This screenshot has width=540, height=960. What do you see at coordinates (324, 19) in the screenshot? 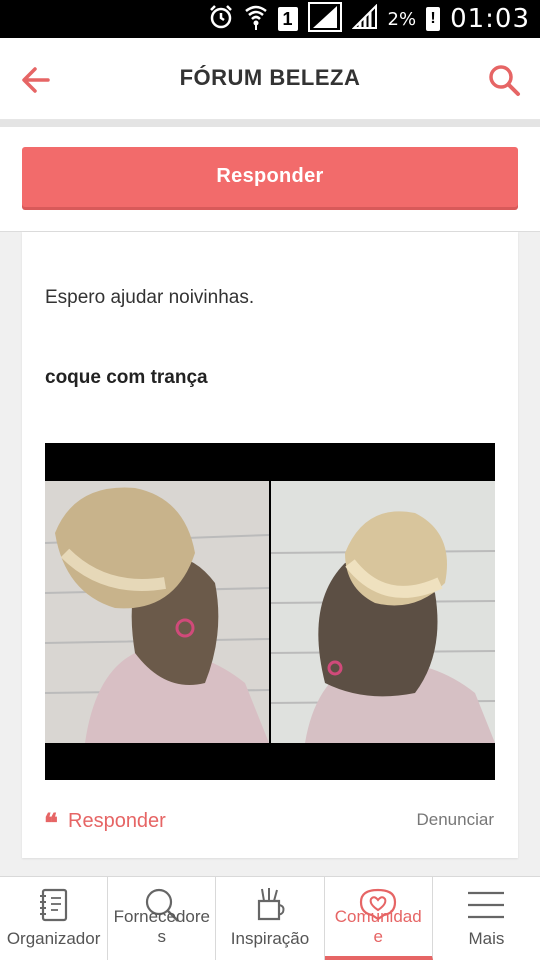
I see `signal-icon` at bounding box center [324, 19].